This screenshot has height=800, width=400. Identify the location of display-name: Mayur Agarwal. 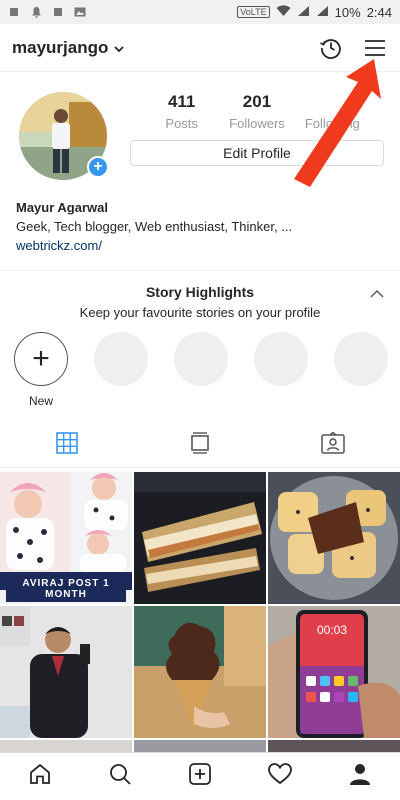
(62, 207).